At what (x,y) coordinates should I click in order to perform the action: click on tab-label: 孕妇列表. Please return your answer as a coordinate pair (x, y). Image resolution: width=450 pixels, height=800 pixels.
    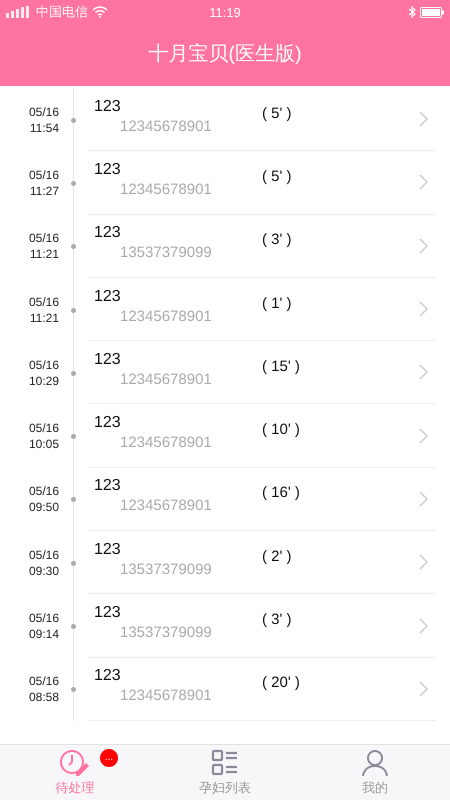
    Looking at the image, I should click on (225, 787).